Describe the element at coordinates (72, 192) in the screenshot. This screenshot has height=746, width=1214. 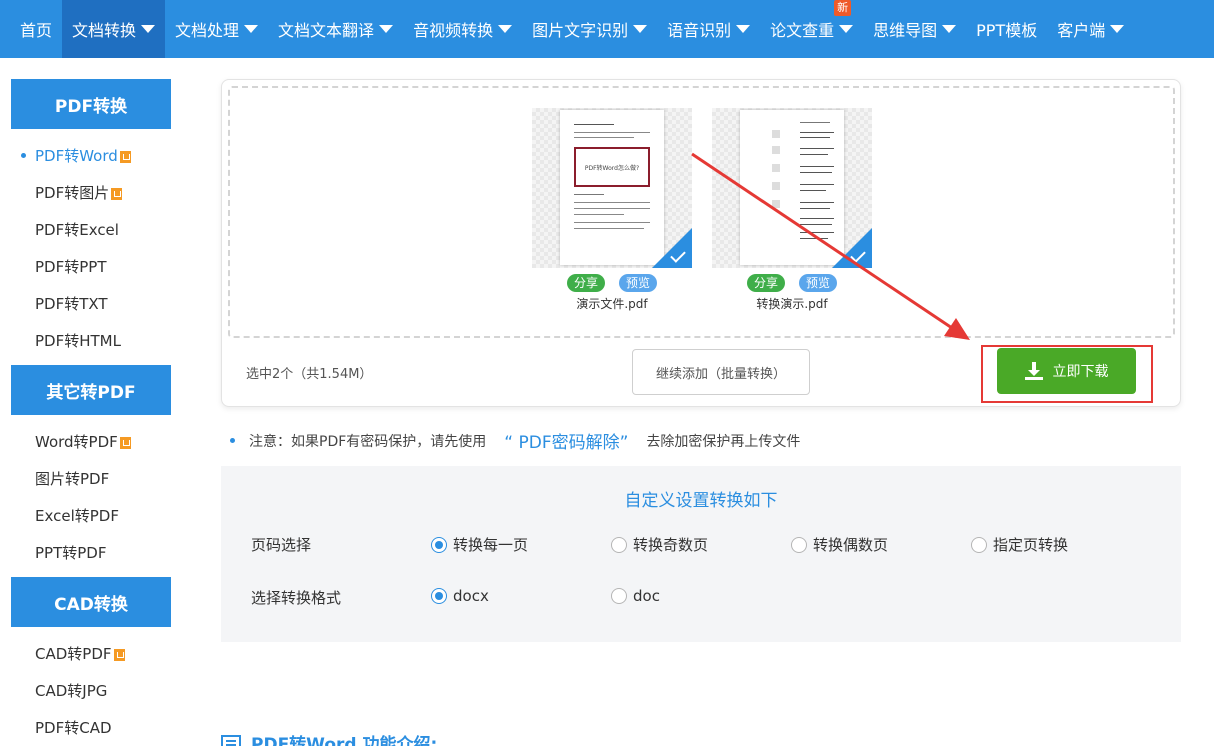
I see `sidebar-item-label: PDF转图片` at that location.